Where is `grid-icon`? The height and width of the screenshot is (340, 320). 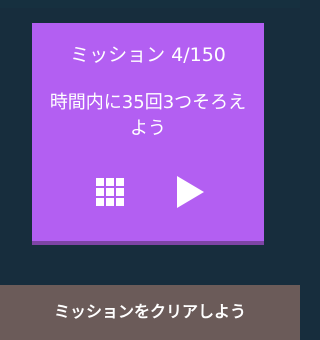 grid-icon is located at coordinates (110, 192).